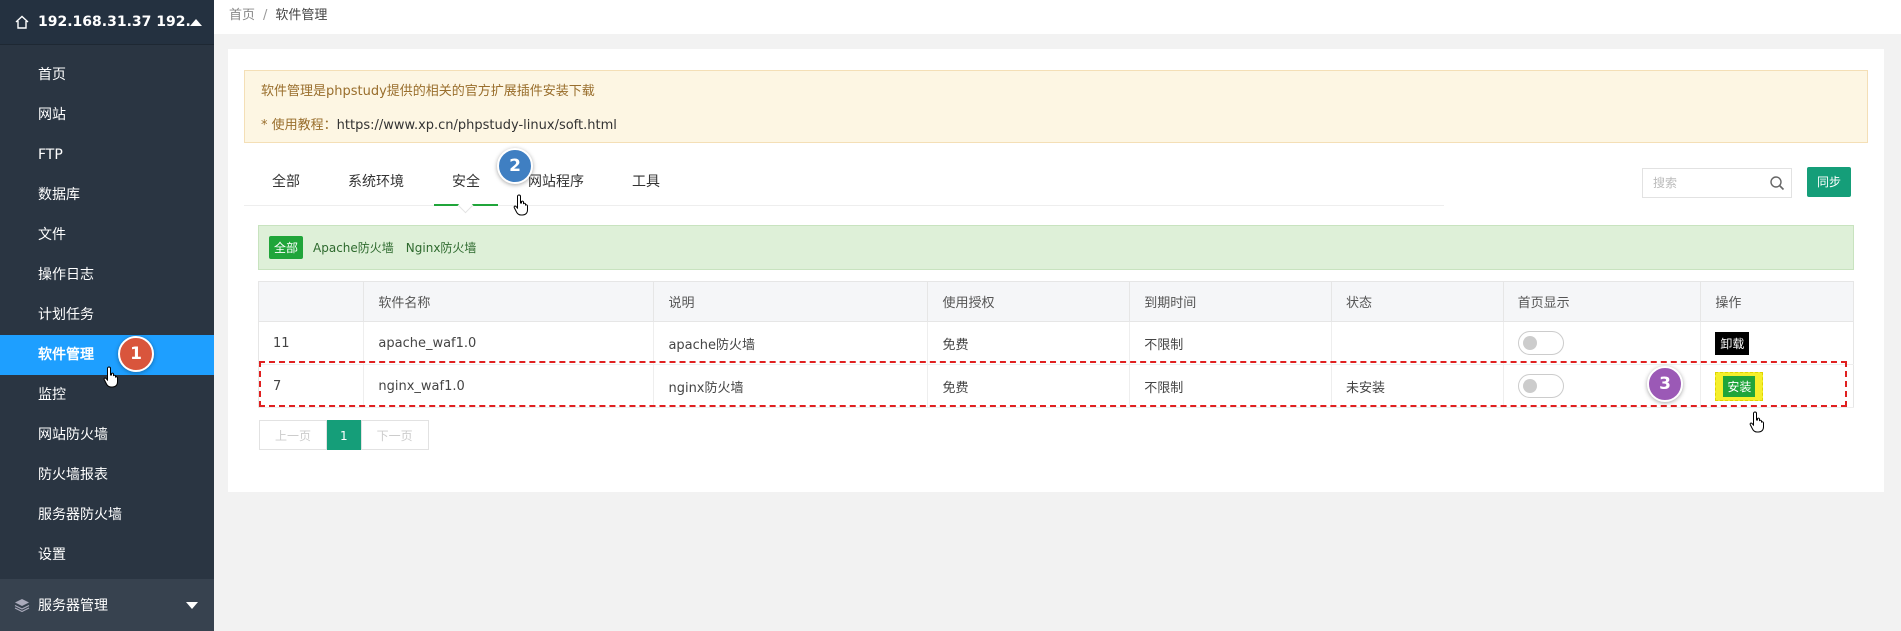 This screenshot has width=1901, height=631. I want to click on sidebar-item-waf: 网站防火墙, so click(107, 435).